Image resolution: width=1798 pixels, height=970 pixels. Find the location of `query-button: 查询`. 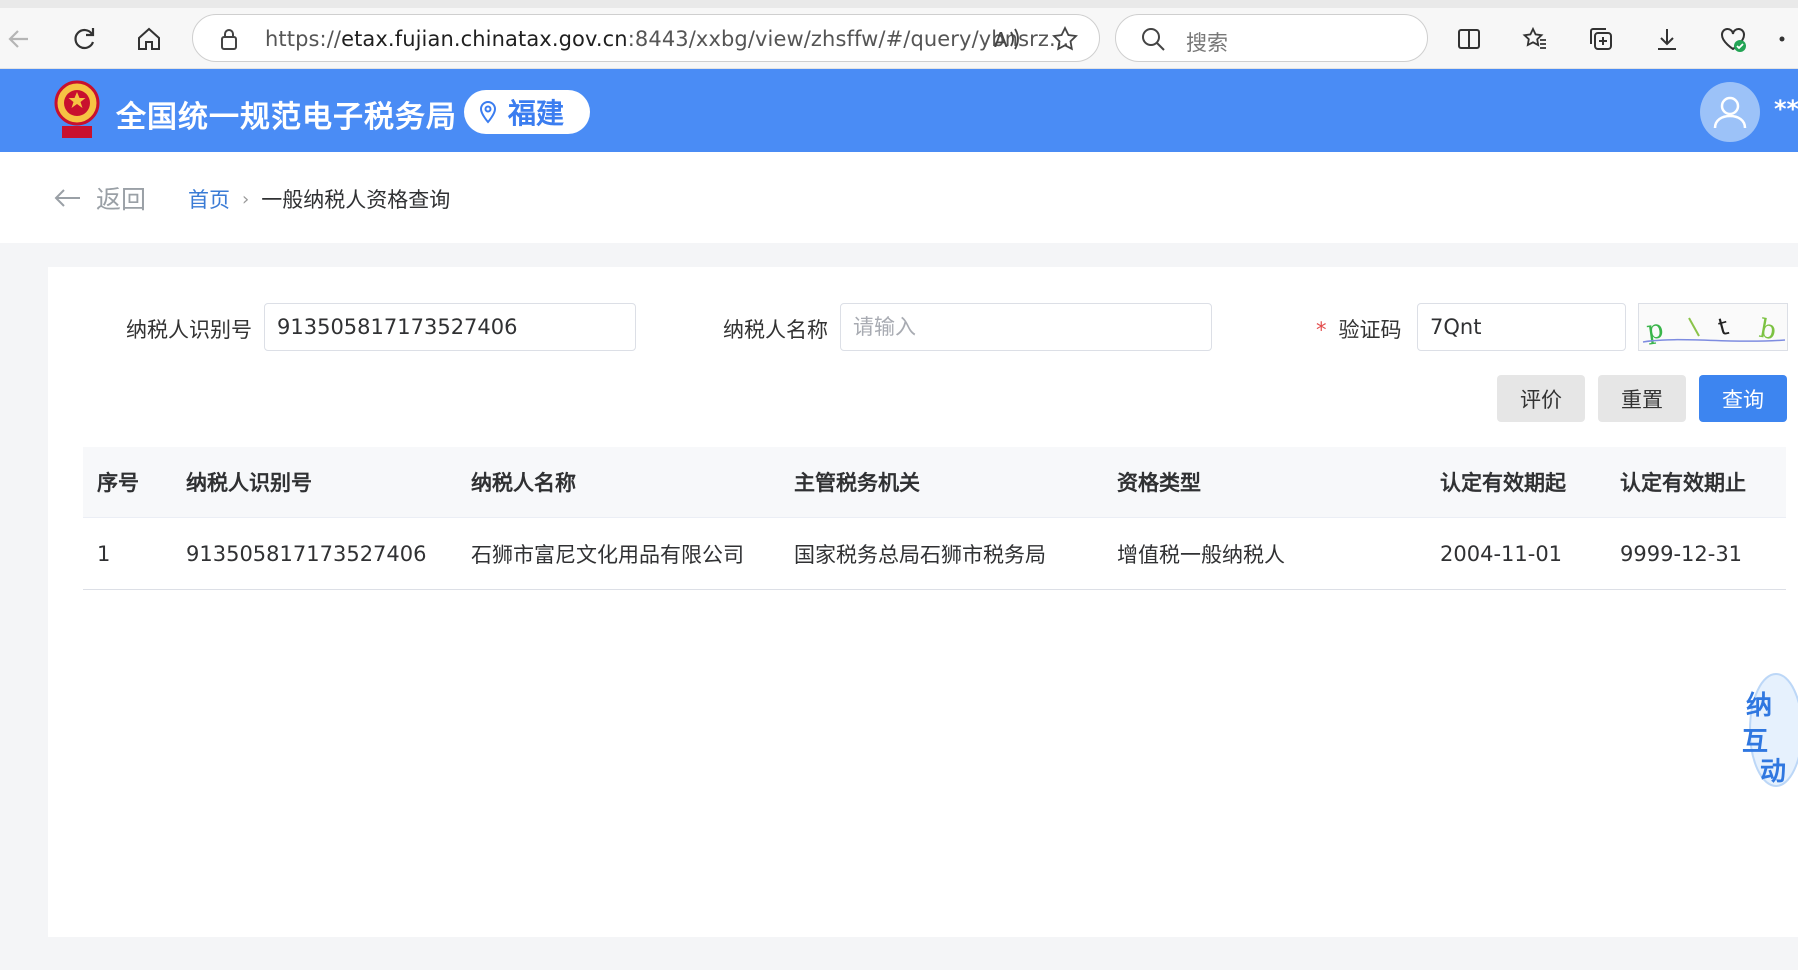

query-button: 查询 is located at coordinates (1743, 398).